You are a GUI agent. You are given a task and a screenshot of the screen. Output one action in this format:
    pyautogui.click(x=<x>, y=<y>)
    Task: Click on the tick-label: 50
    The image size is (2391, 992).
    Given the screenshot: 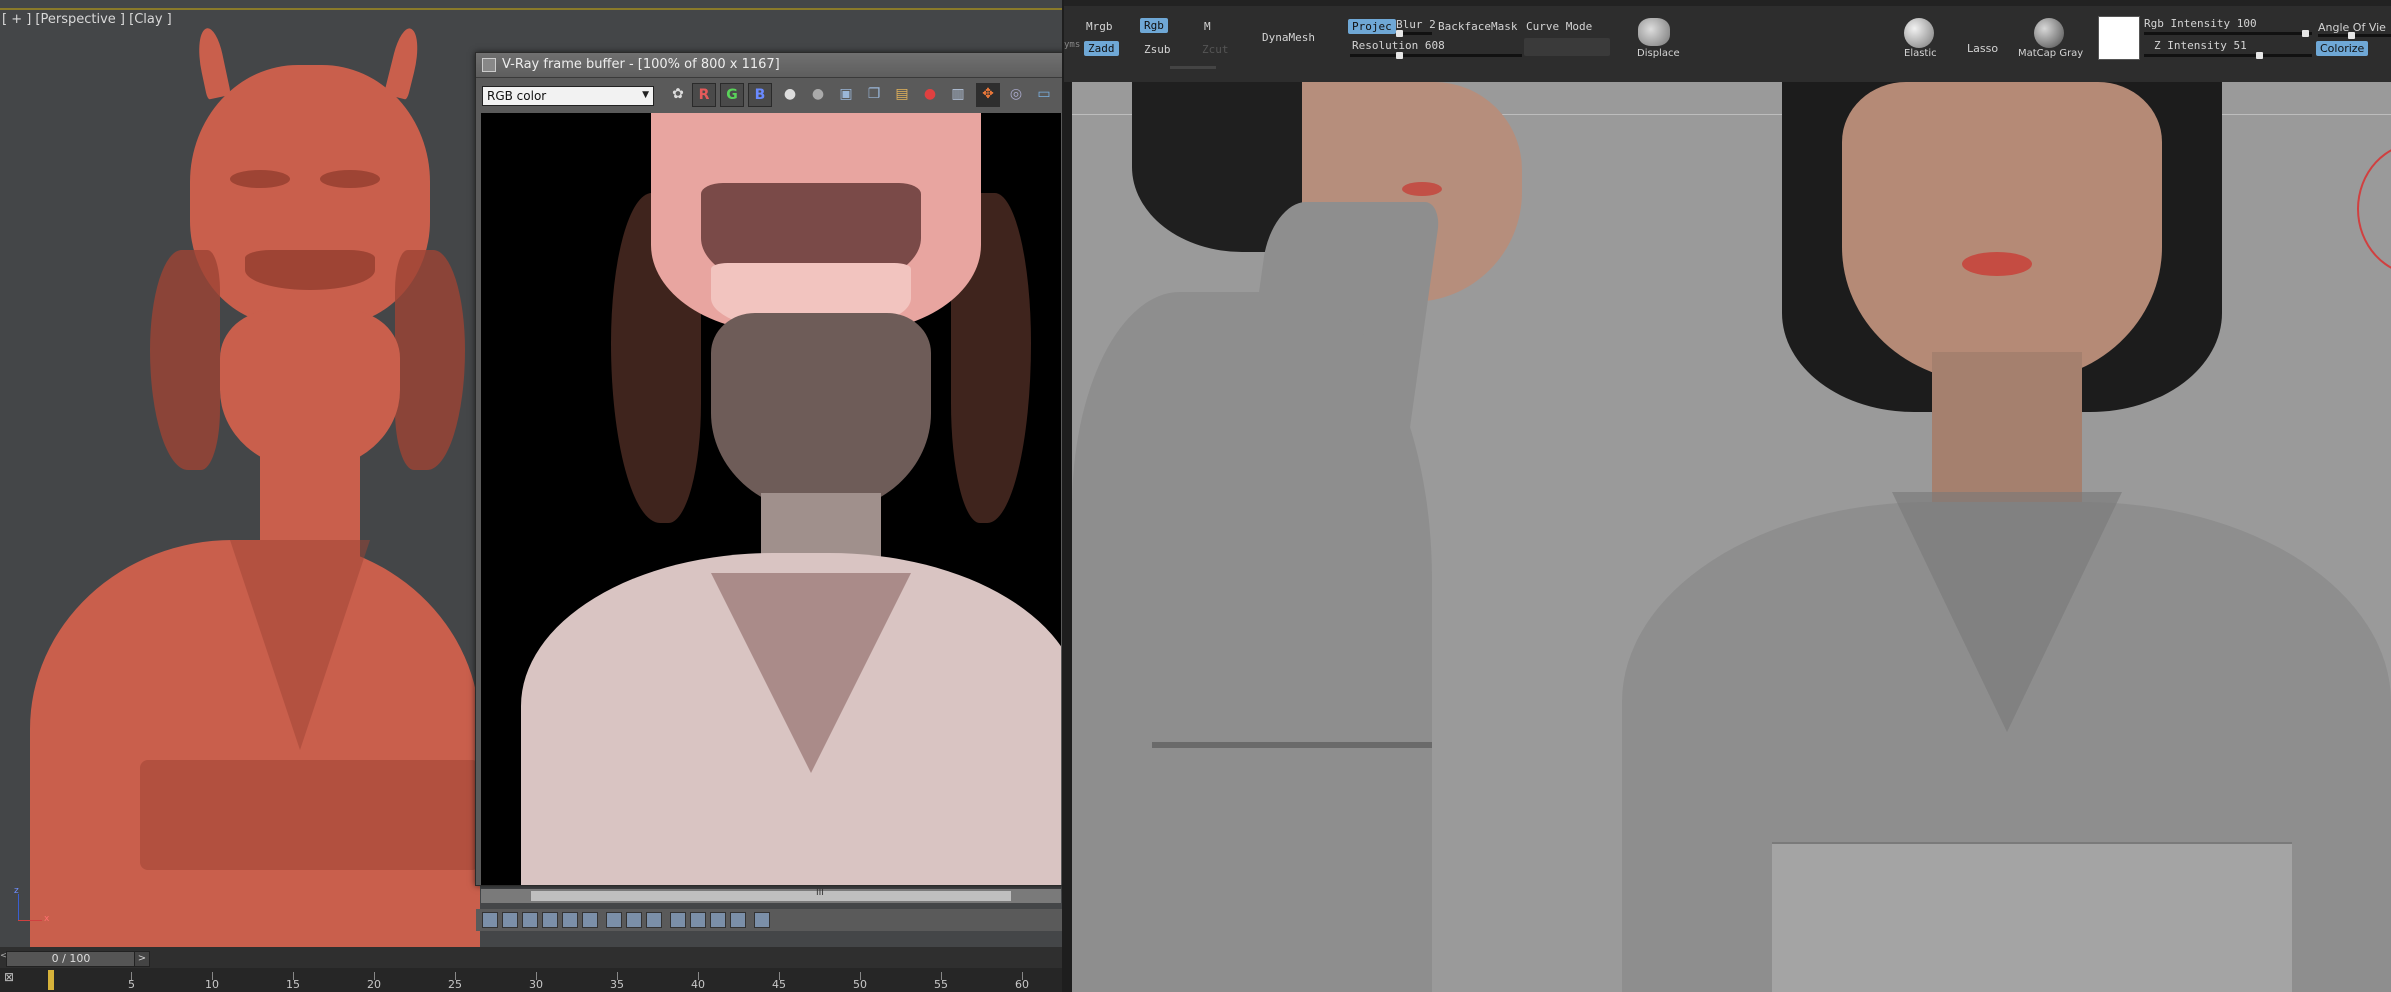 What is the action you would take?
    pyautogui.click(x=860, y=984)
    